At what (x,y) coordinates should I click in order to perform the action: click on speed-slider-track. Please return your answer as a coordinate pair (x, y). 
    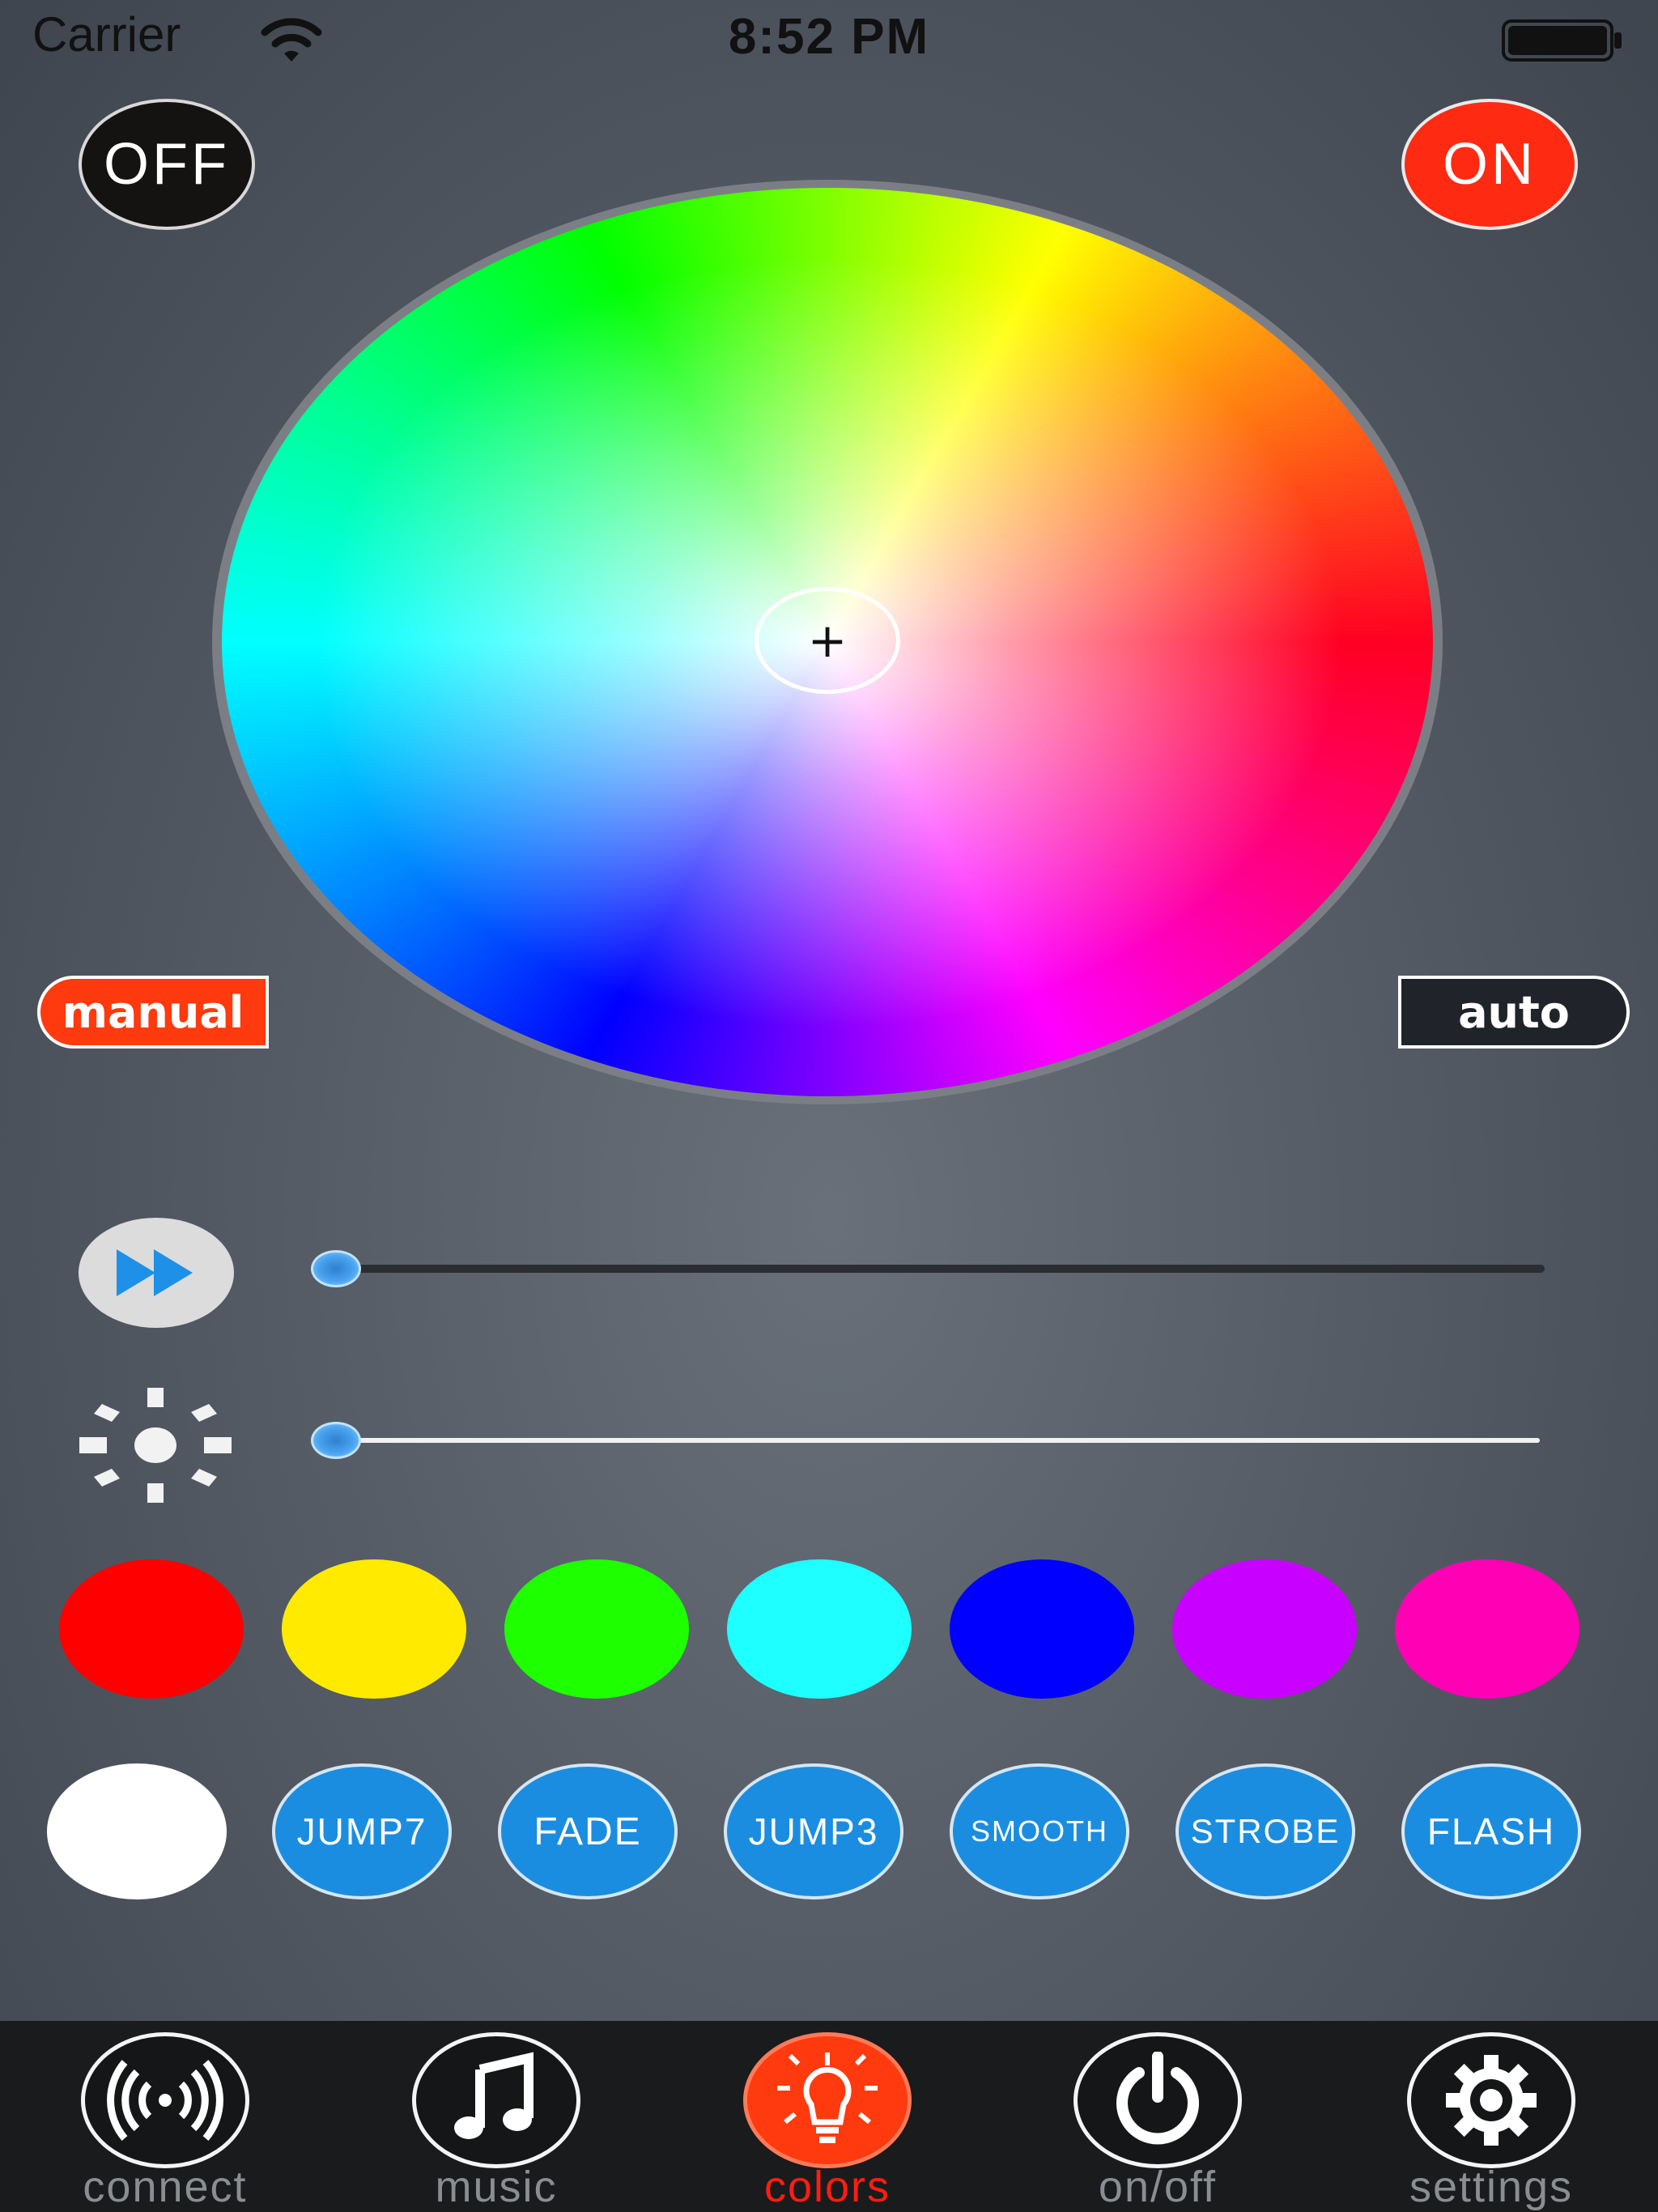
    Looking at the image, I should click on (934, 1269).